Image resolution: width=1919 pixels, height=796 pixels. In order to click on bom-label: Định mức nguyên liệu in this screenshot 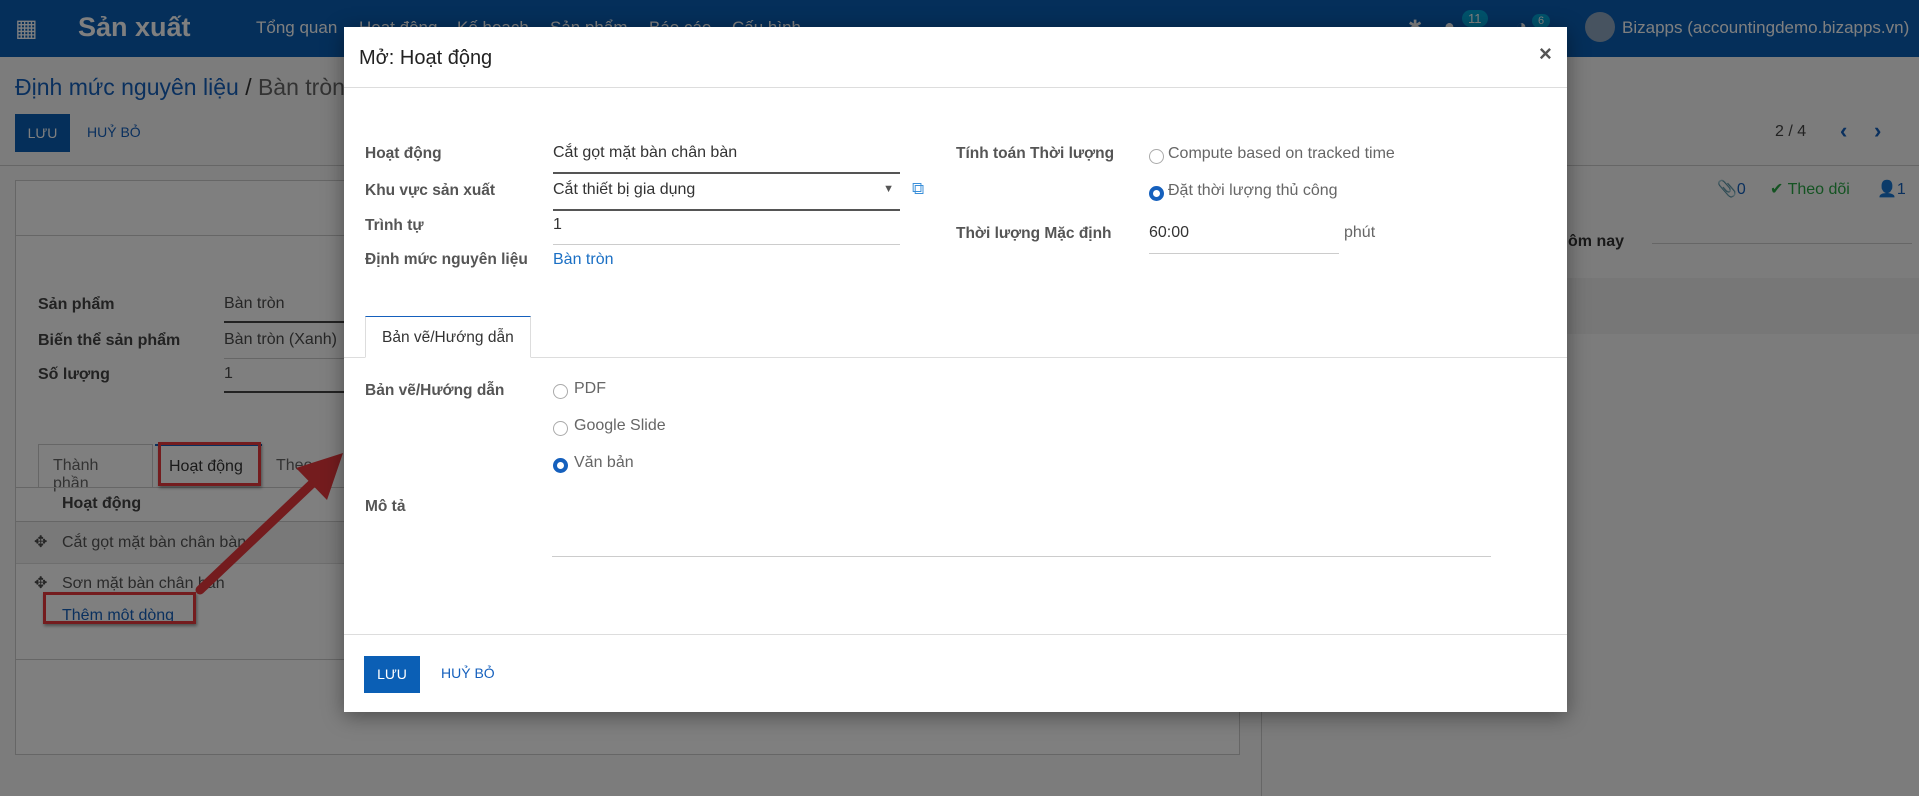, I will do `click(446, 259)`.